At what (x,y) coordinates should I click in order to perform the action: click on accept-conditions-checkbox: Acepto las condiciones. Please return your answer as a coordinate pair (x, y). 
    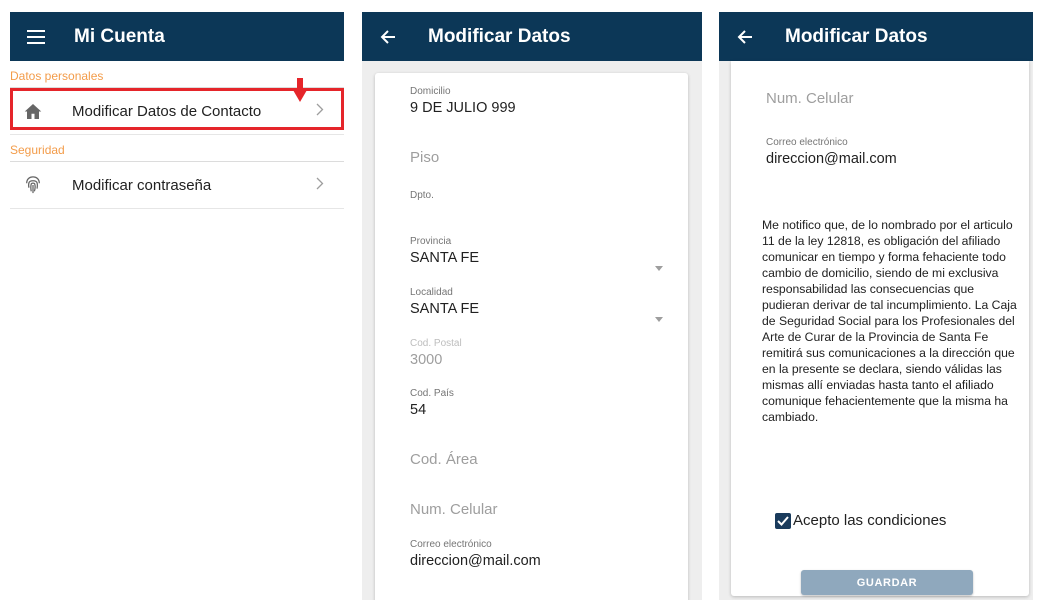
    Looking at the image, I should click on (860, 520).